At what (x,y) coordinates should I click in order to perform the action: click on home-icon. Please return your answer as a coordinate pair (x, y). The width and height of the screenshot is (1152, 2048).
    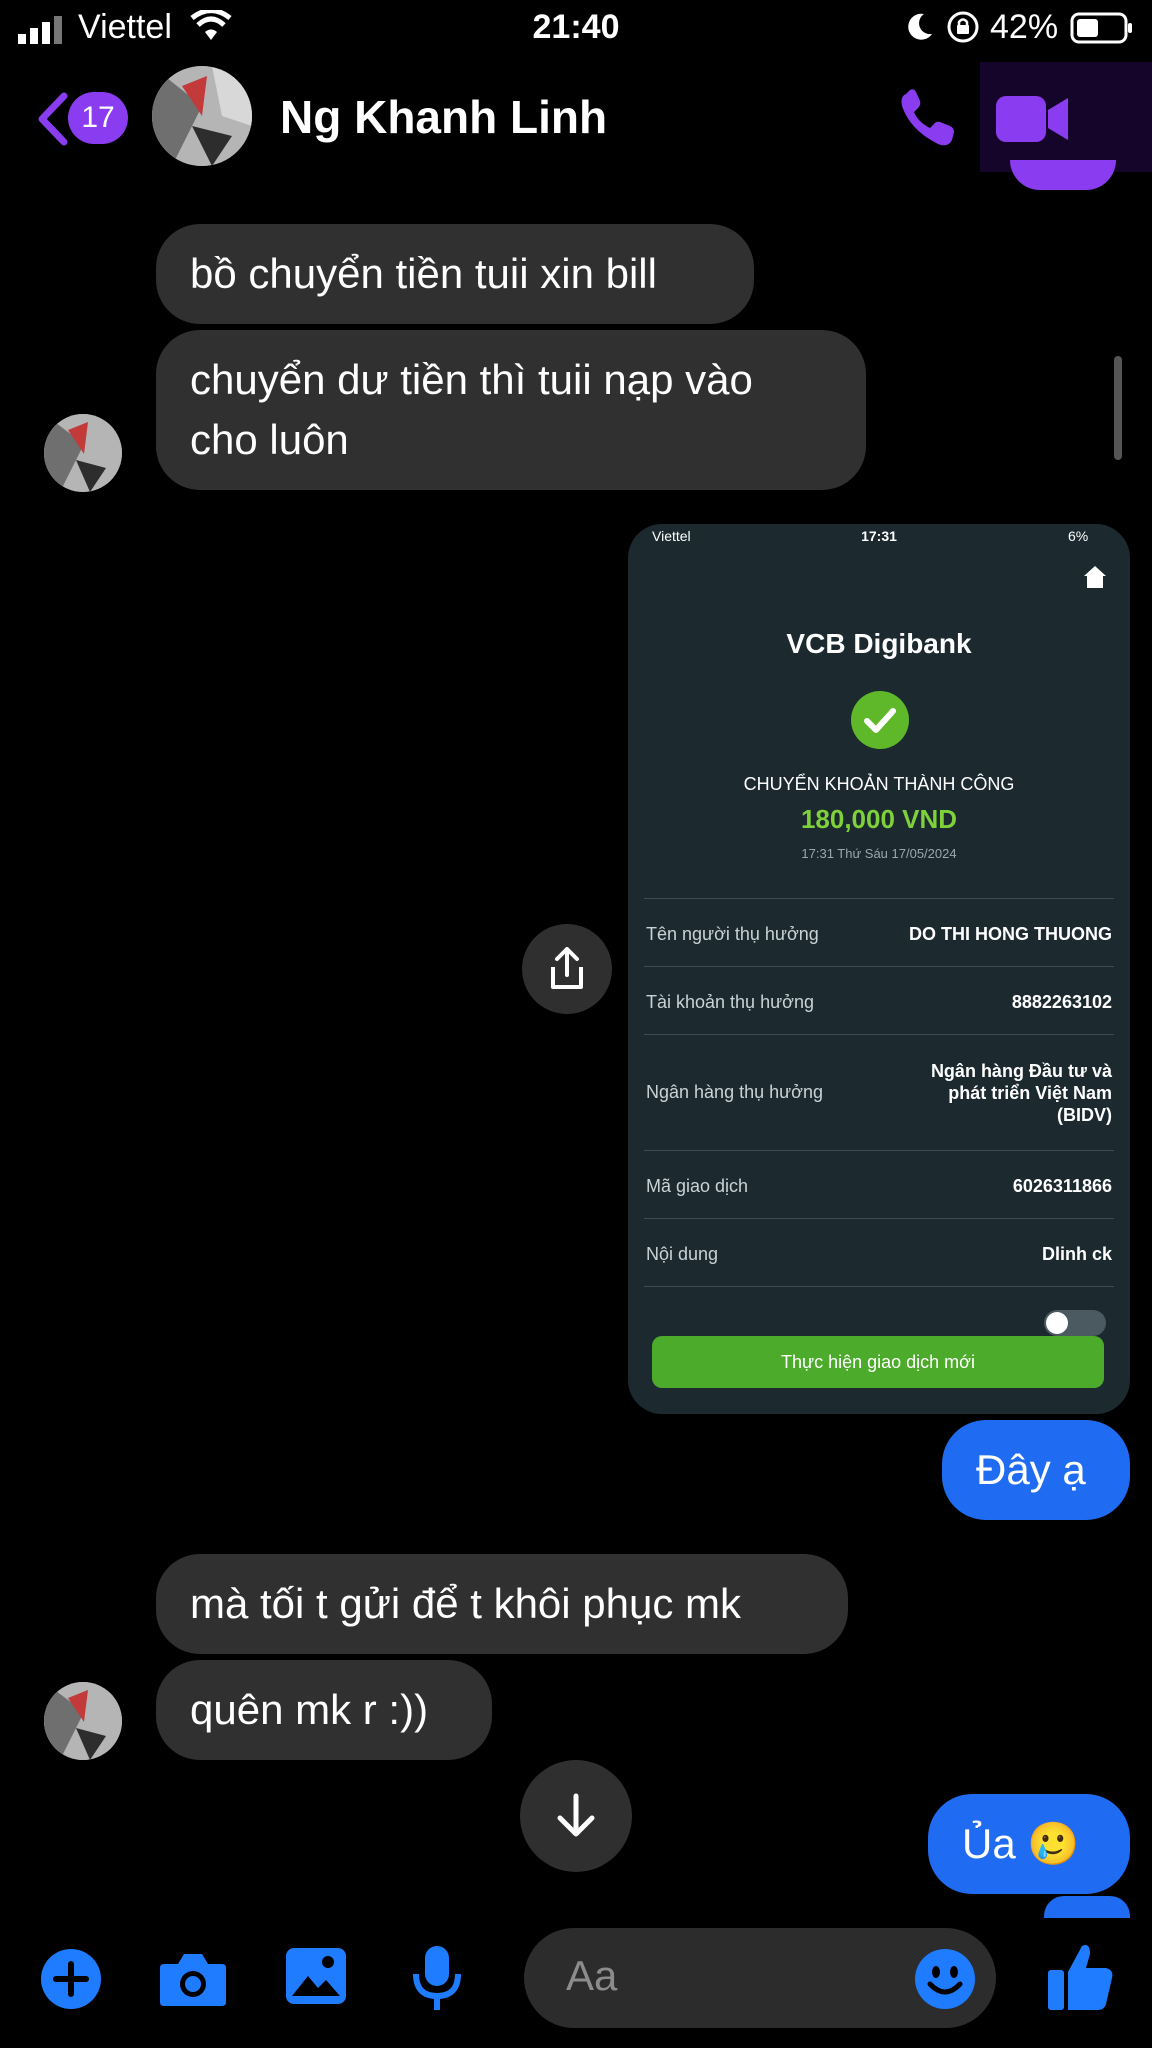
    Looking at the image, I should click on (1095, 577).